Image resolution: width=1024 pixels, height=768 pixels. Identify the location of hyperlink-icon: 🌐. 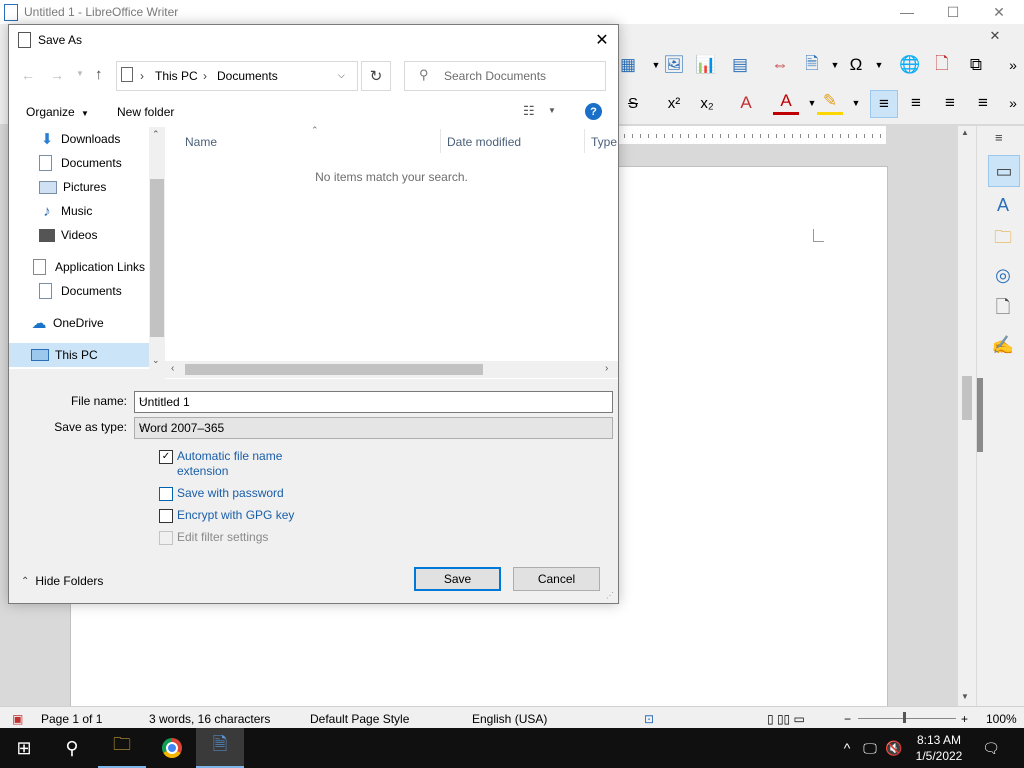
(910, 65).